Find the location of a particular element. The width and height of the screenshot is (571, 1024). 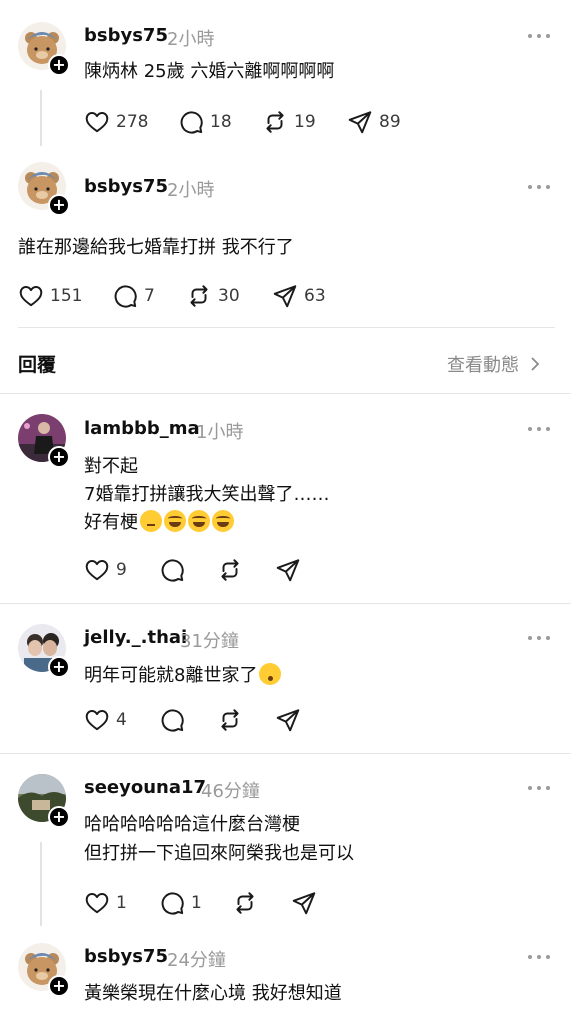

reply-text-line: 黃樂榮現在什麼心境 我好想知道 is located at coordinates (213, 993).